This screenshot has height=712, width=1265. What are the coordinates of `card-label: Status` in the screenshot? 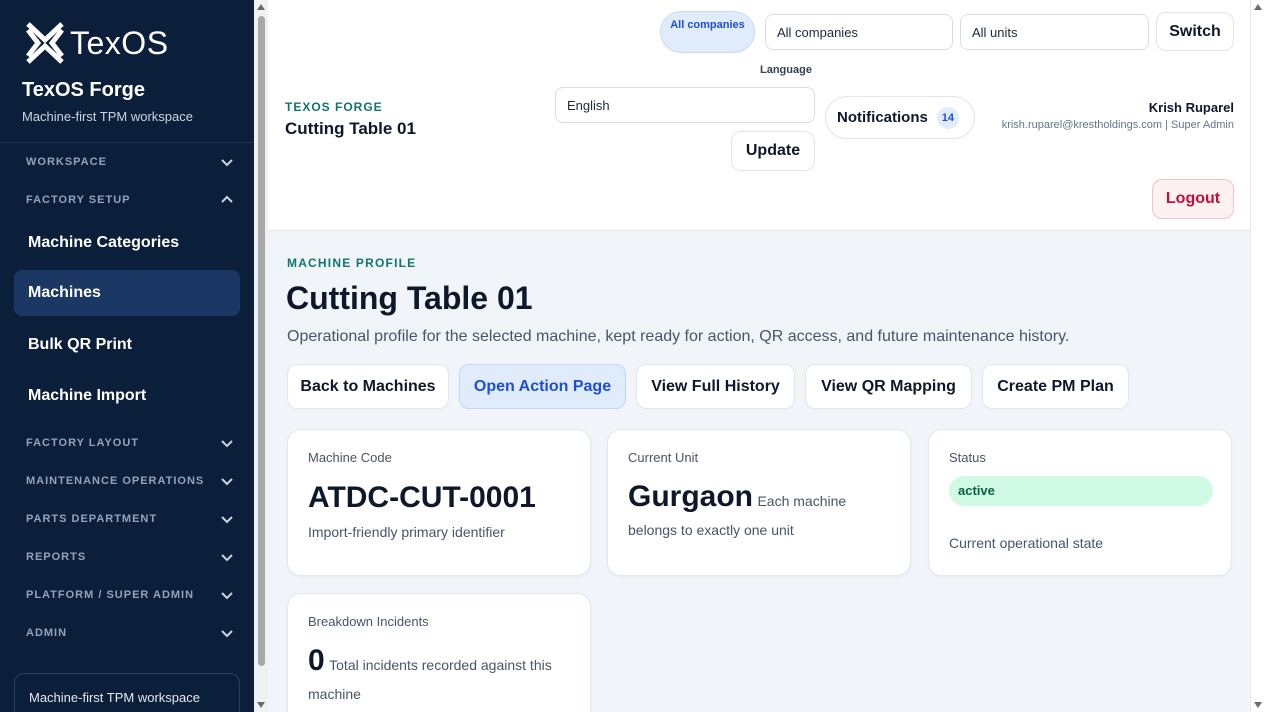 It's located at (967, 457).